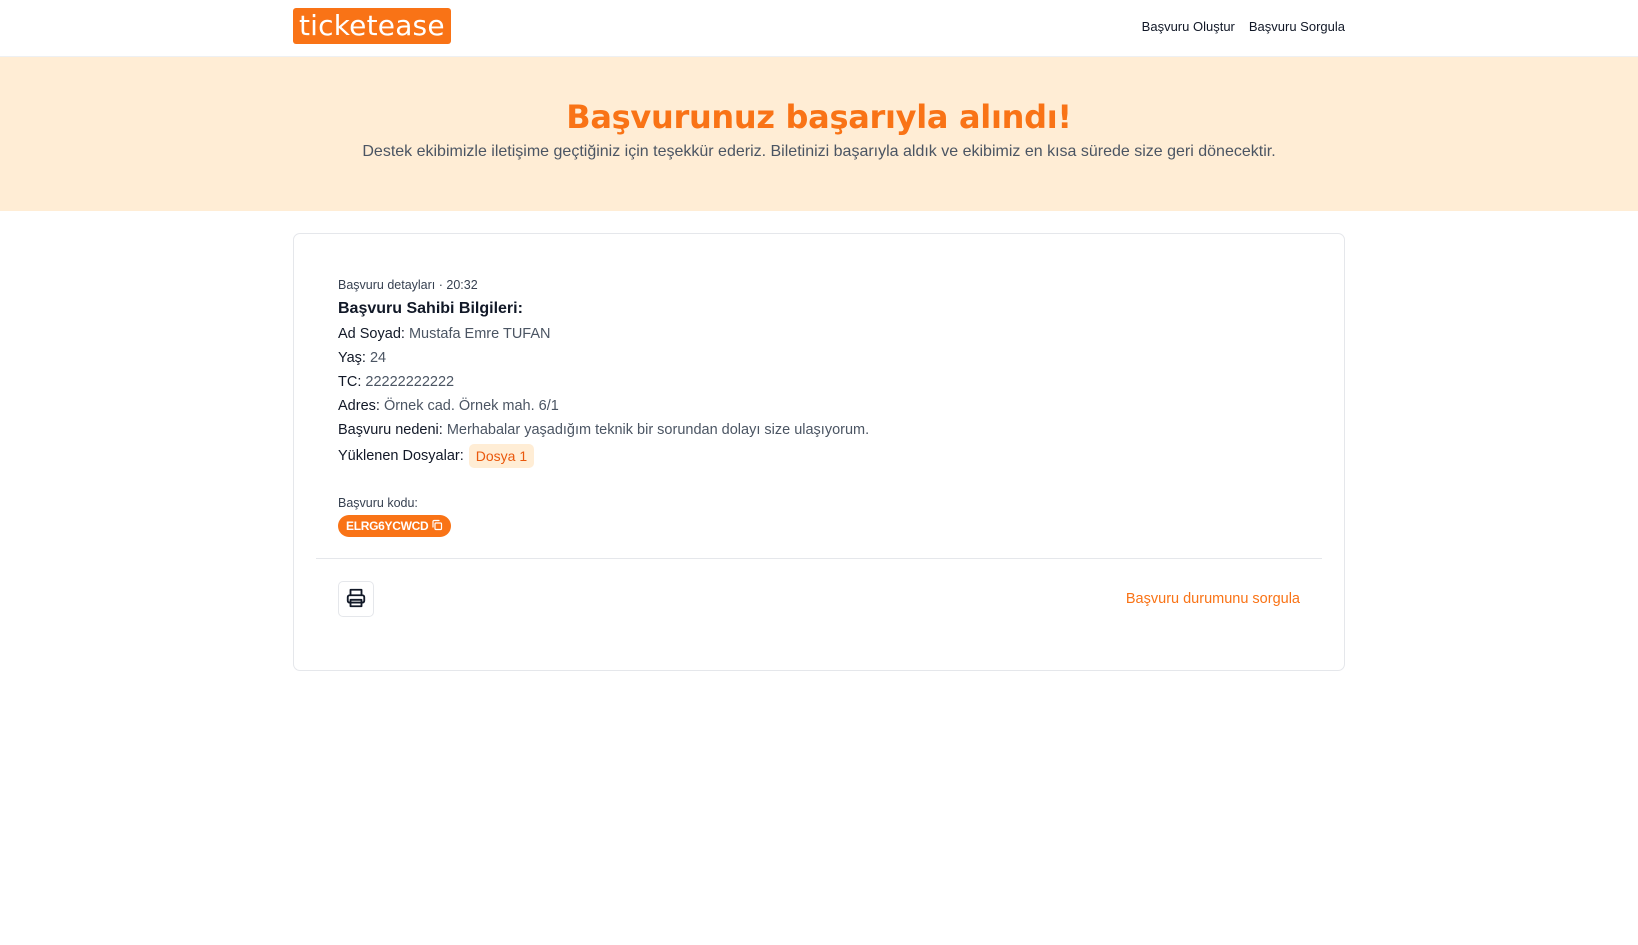 The image size is (1638, 945). I want to click on nav-create-application: Başvuru Oluştur, so click(1188, 26).